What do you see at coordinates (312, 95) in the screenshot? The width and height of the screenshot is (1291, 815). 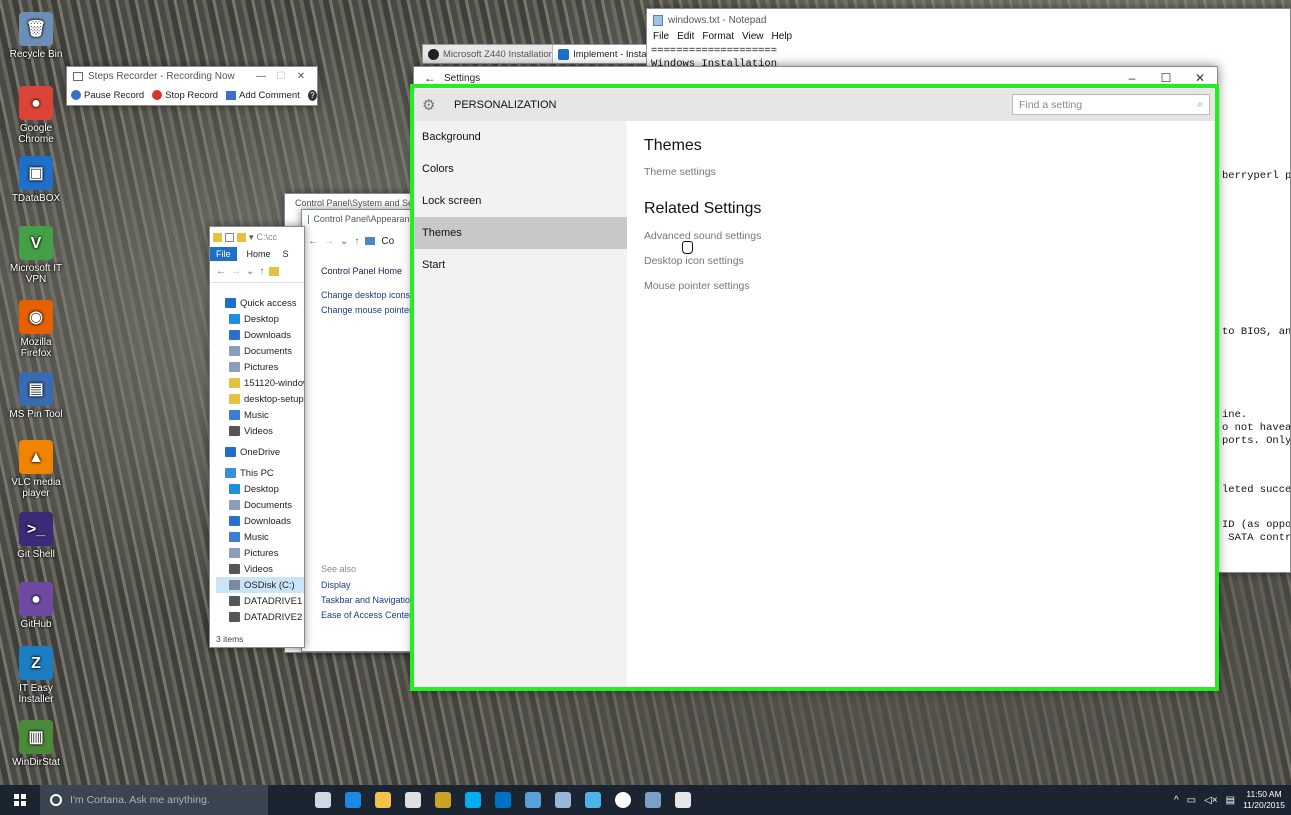 I see `help-icon: ?` at bounding box center [312, 95].